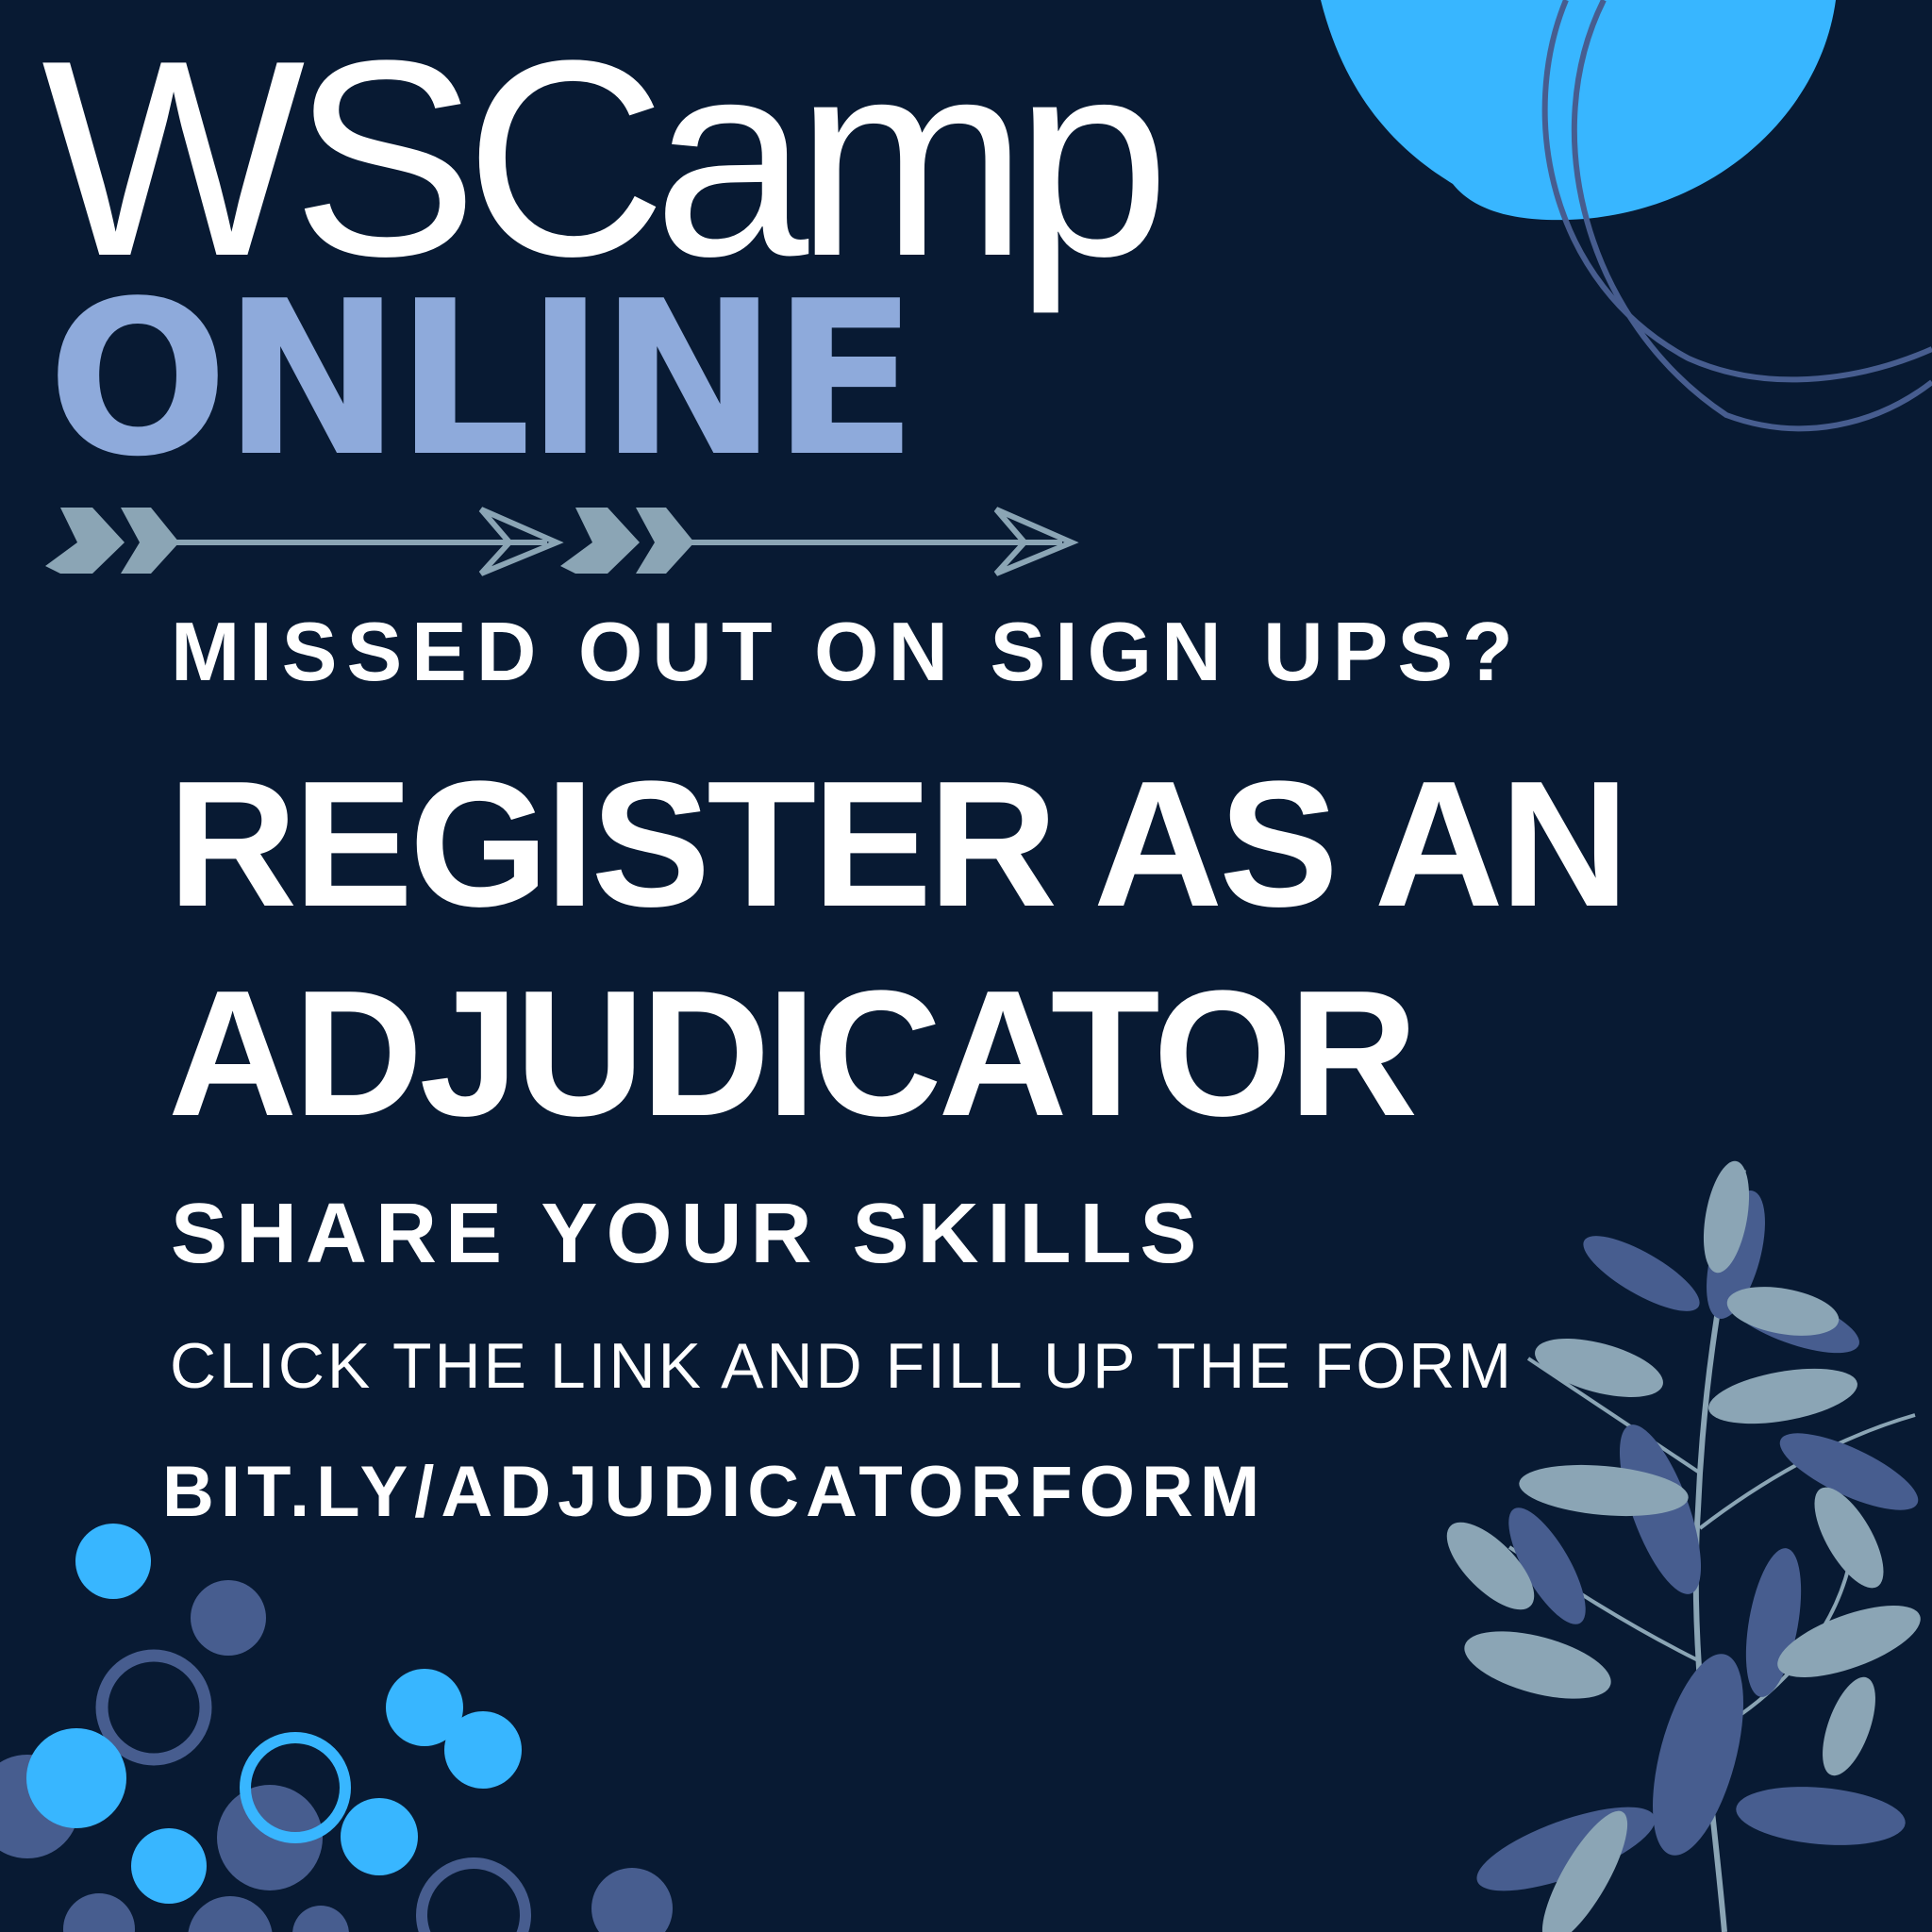  What do you see at coordinates (483, 380) in the screenshot?
I see `brand-subtitle: ONLINE` at bounding box center [483, 380].